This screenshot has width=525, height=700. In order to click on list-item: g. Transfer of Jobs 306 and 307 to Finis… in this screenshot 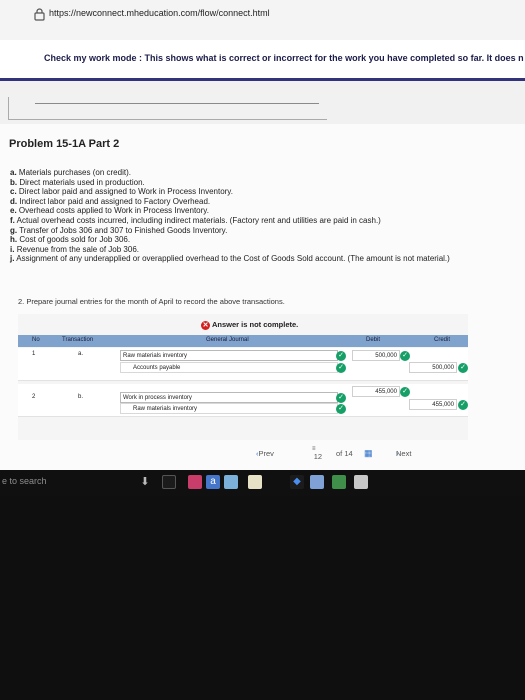, I will do `click(119, 230)`.